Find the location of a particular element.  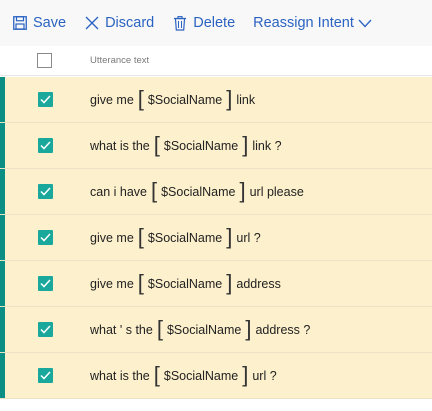

utterance-row: give me[ $SocialName] address is located at coordinates (216, 284).